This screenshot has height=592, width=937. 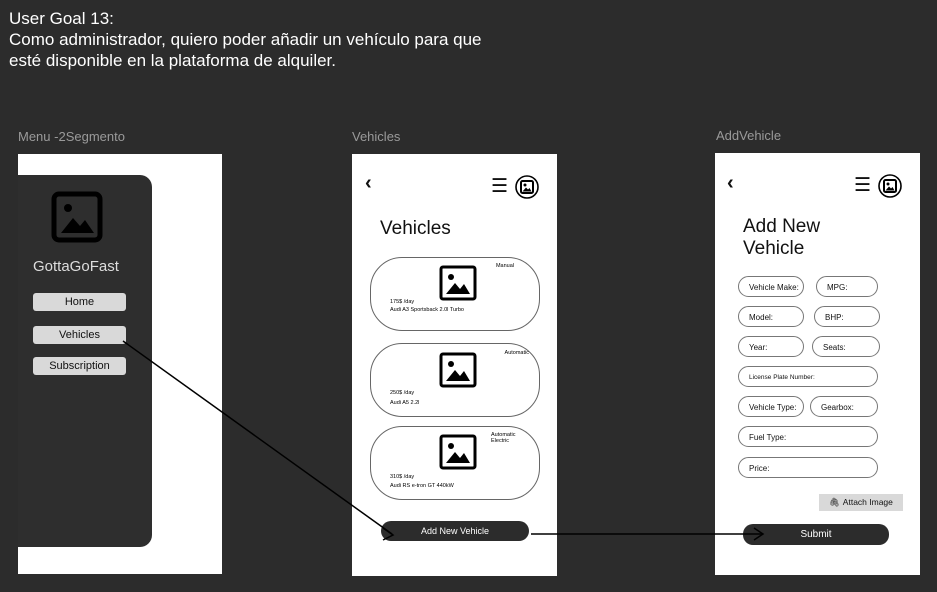 What do you see at coordinates (774, 248) in the screenshot?
I see `title-line2: Vehicle` at bounding box center [774, 248].